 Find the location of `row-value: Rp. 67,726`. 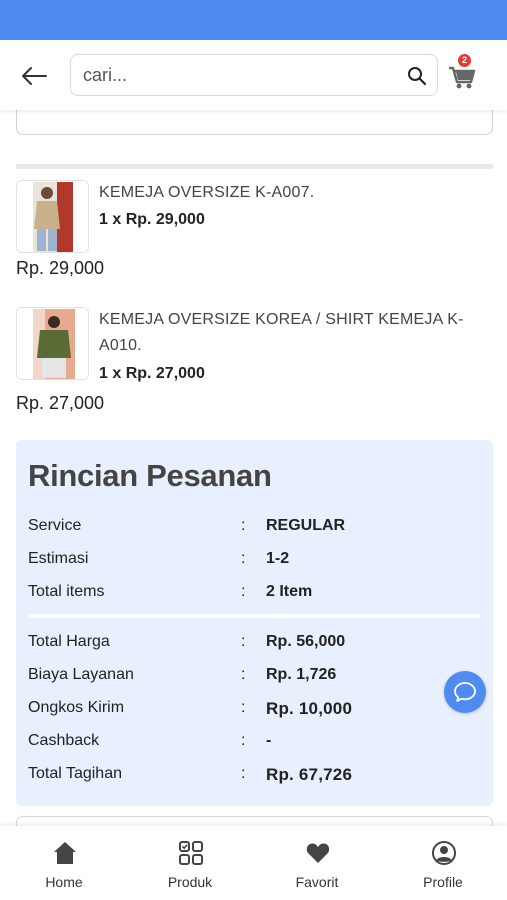

row-value: Rp. 67,726 is located at coordinates (309, 774).